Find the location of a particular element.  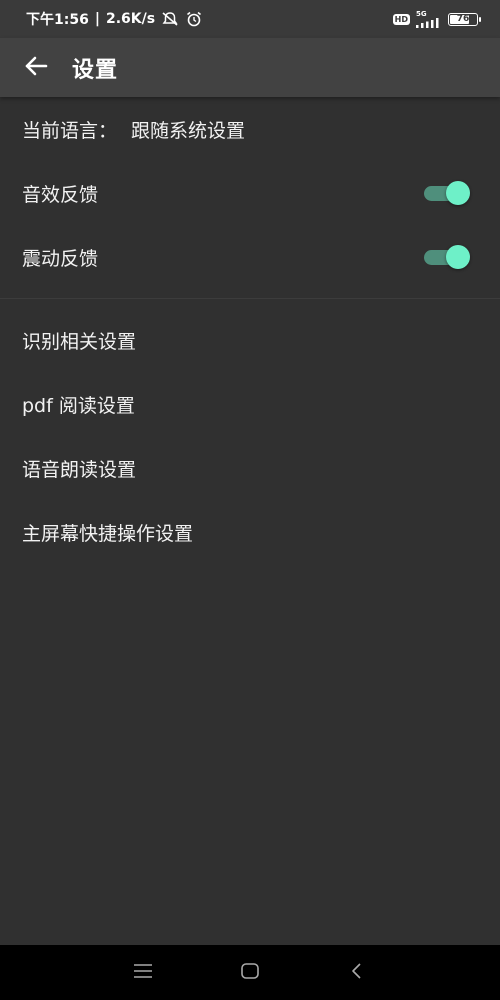

menu-icon is located at coordinates (143, 973).